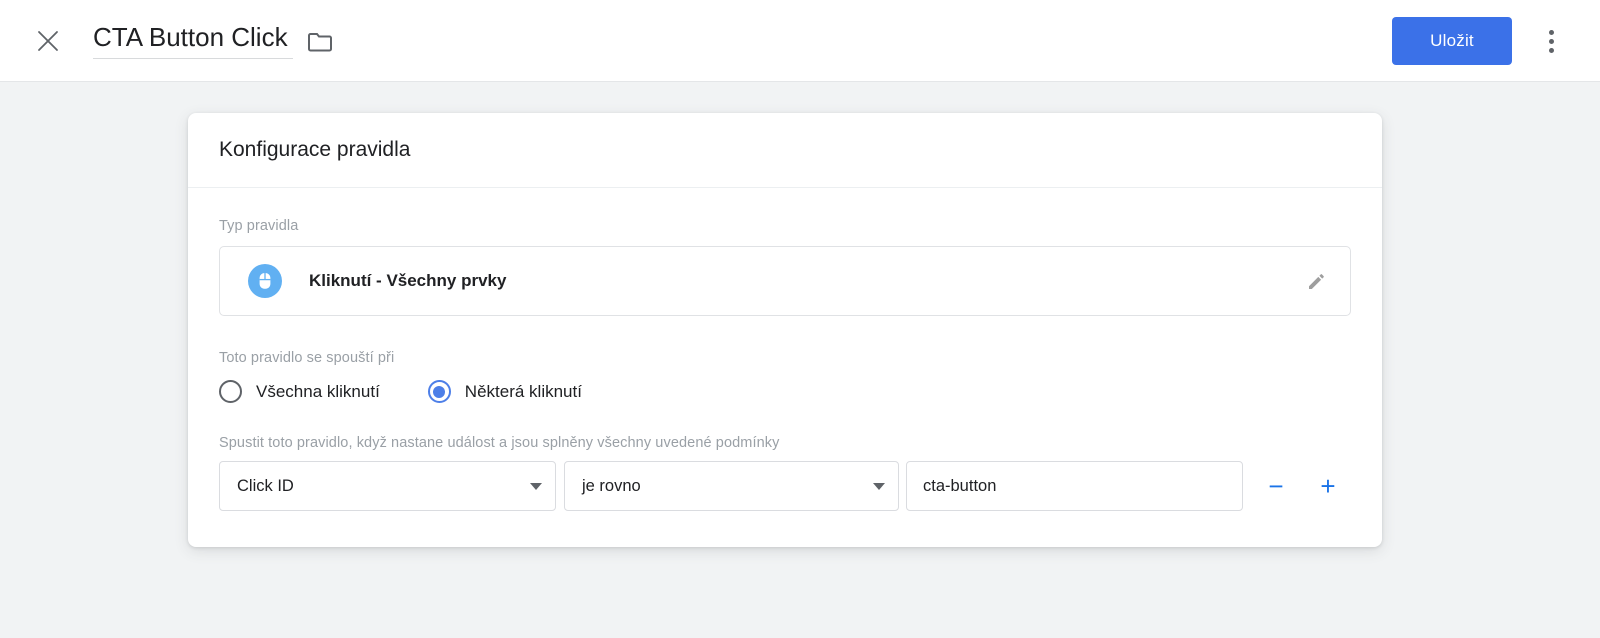 Image resolution: width=1600 pixels, height=638 pixels. What do you see at coordinates (1317, 281) in the screenshot?
I see `pencil-icon` at bounding box center [1317, 281].